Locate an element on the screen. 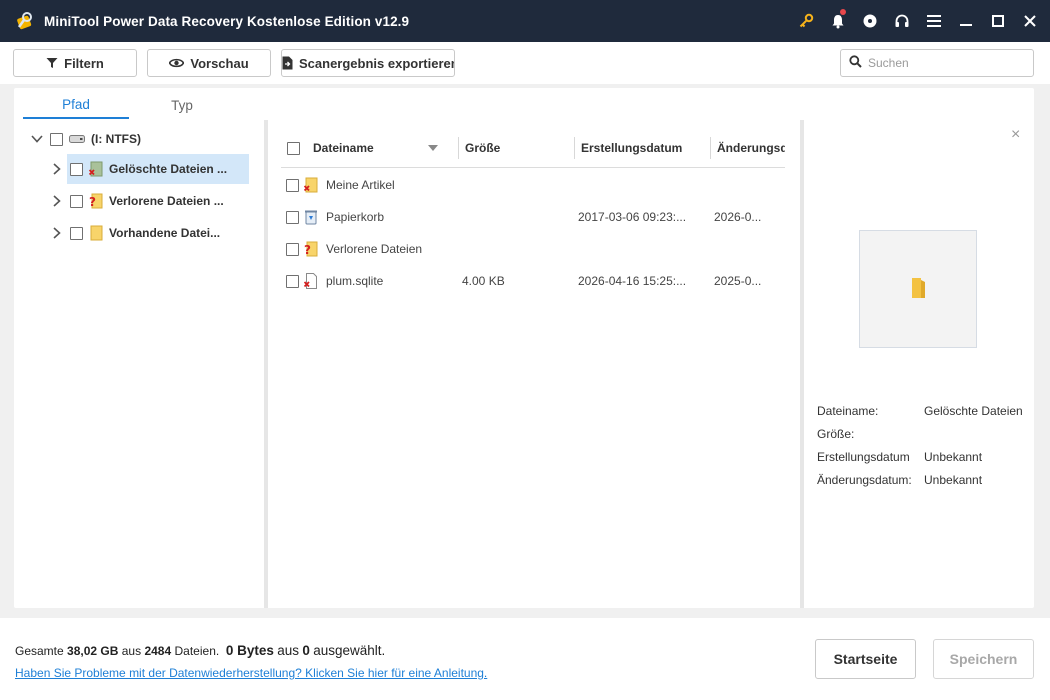 The height and width of the screenshot is (700, 1050). tab-path: Pfad is located at coordinates (76, 105).